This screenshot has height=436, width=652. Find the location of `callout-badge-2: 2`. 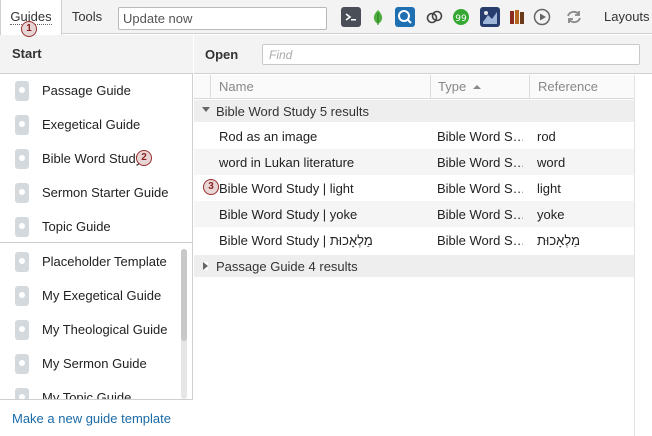

callout-badge-2: 2 is located at coordinates (144, 158).